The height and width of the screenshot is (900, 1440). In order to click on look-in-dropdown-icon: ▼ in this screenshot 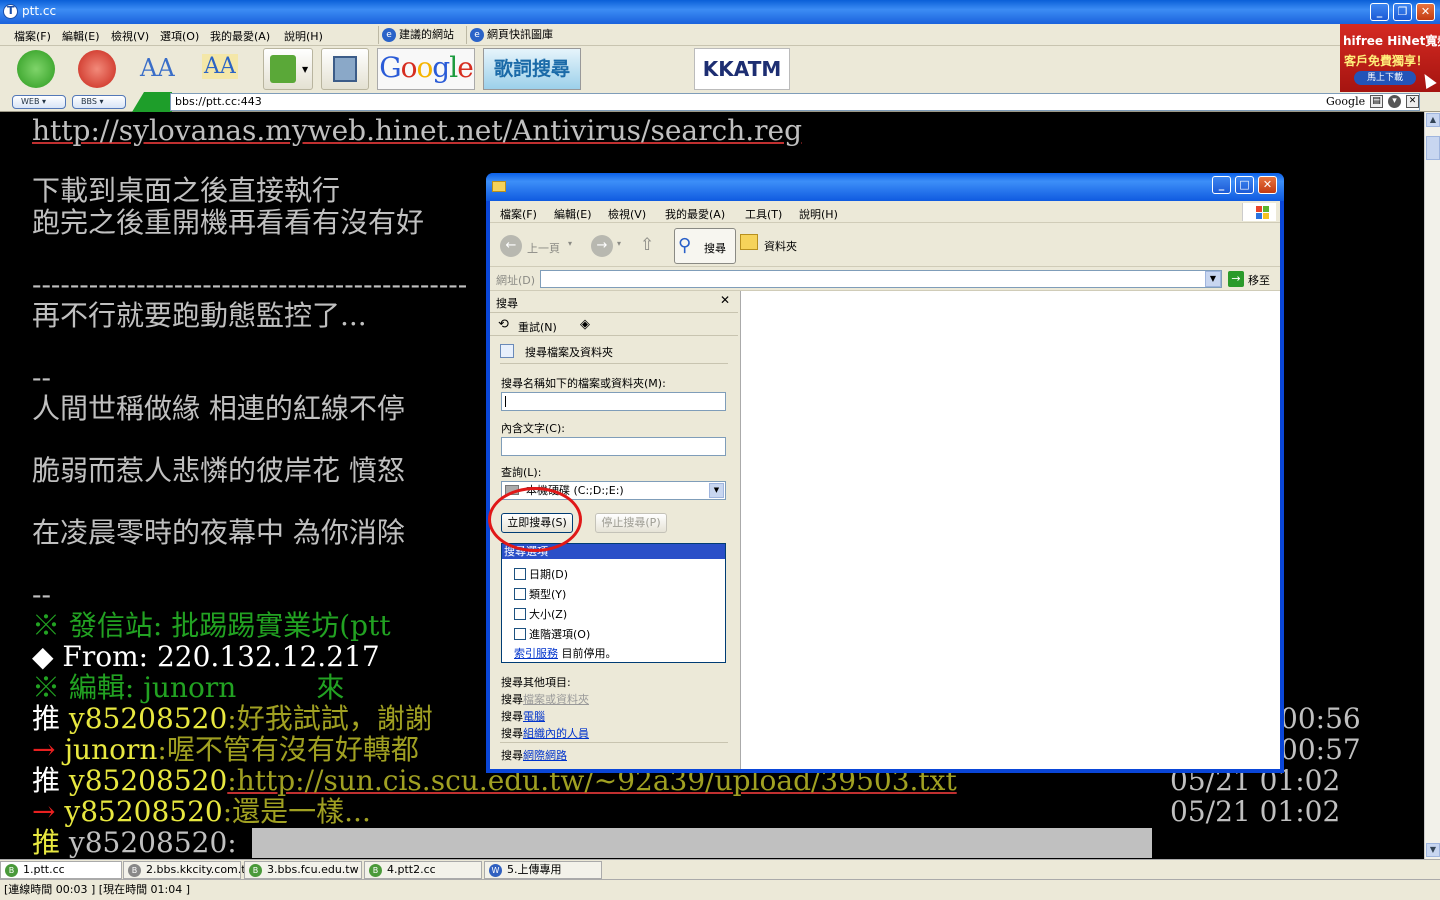, I will do `click(716, 490)`.